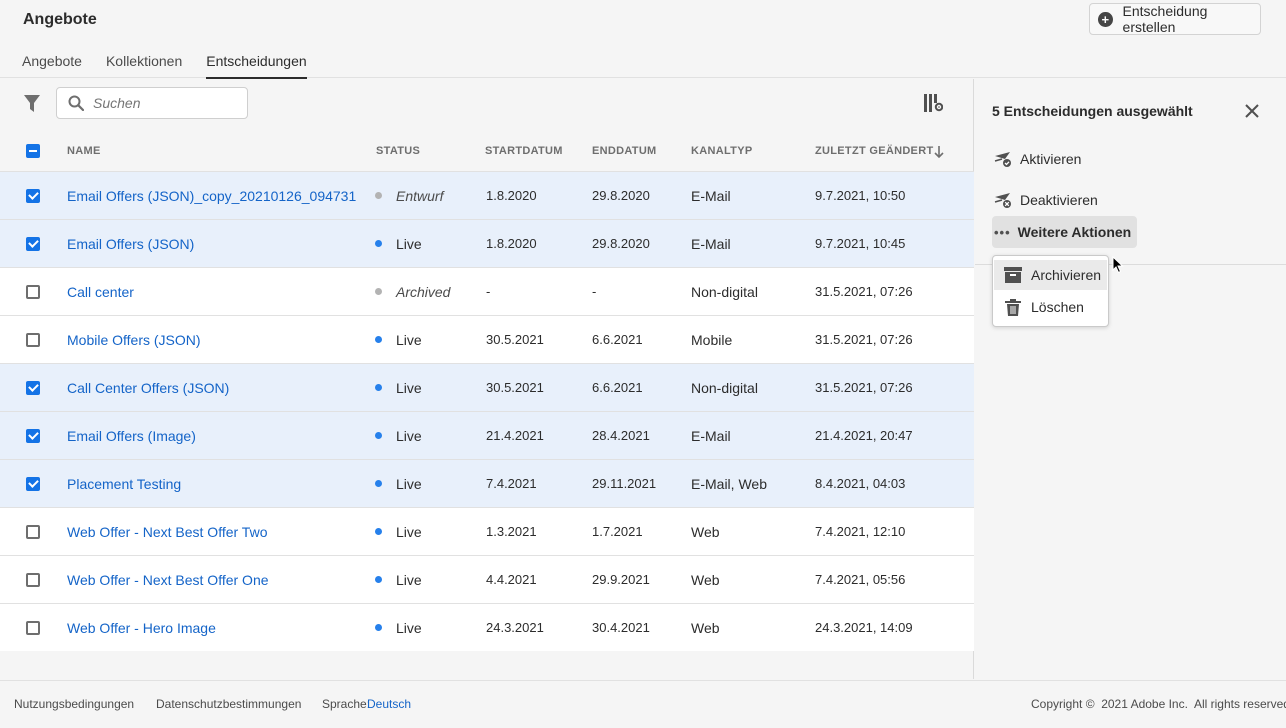  I want to click on tab-collections: Kollektionen, so click(144, 61).